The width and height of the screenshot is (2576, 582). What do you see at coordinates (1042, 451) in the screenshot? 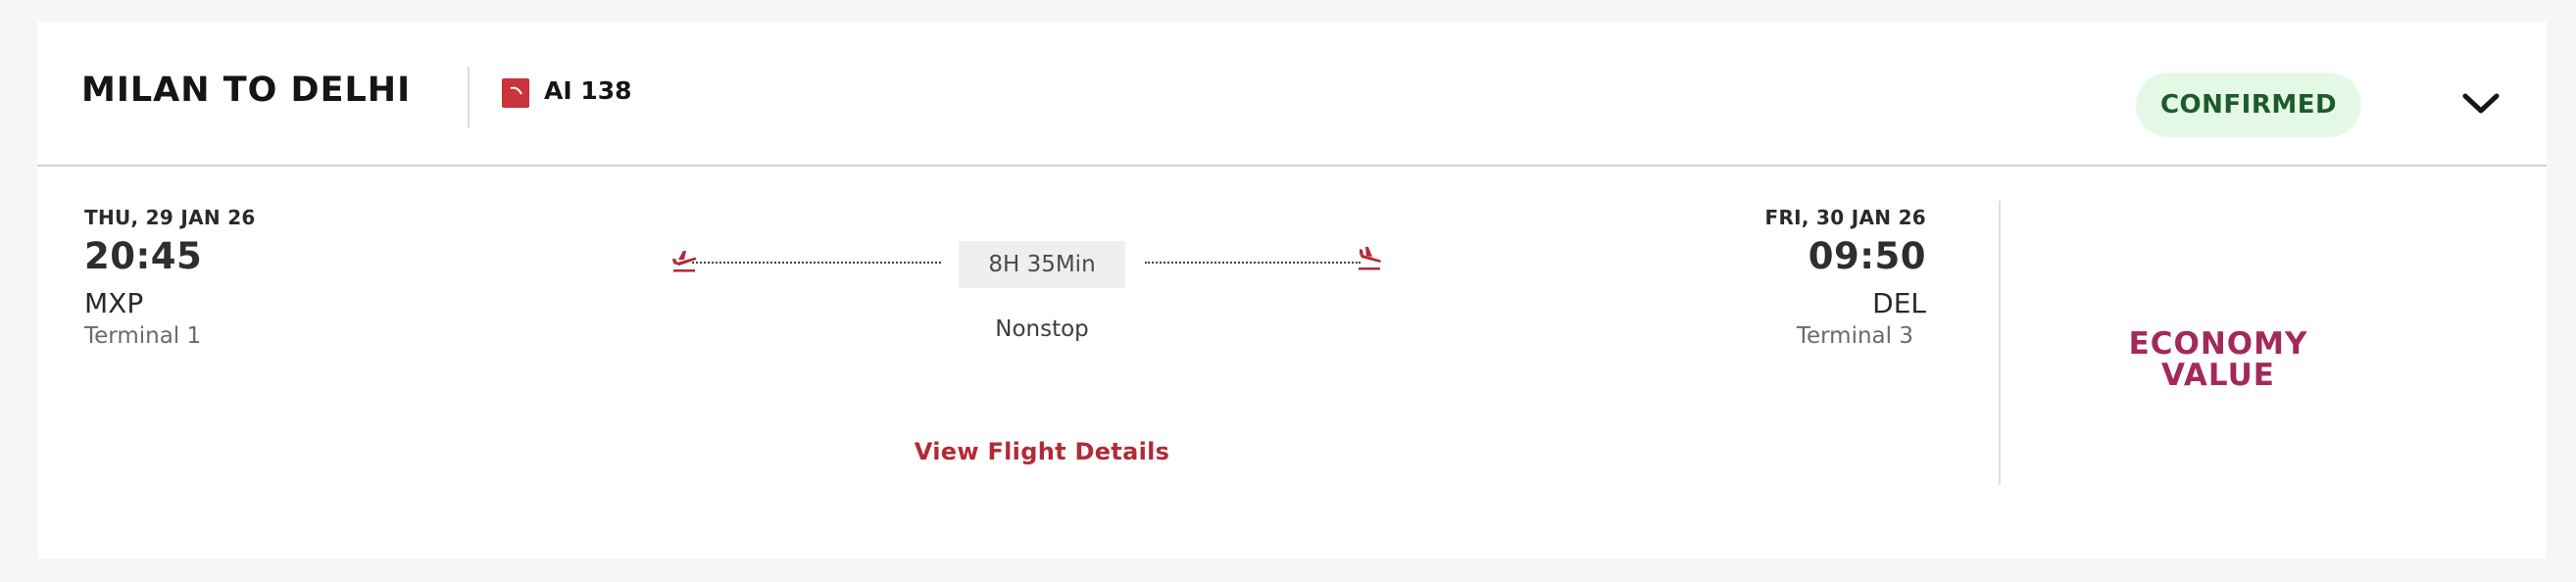
I see `view-flight-details-link: View Flight Details` at bounding box center [1042, 451].